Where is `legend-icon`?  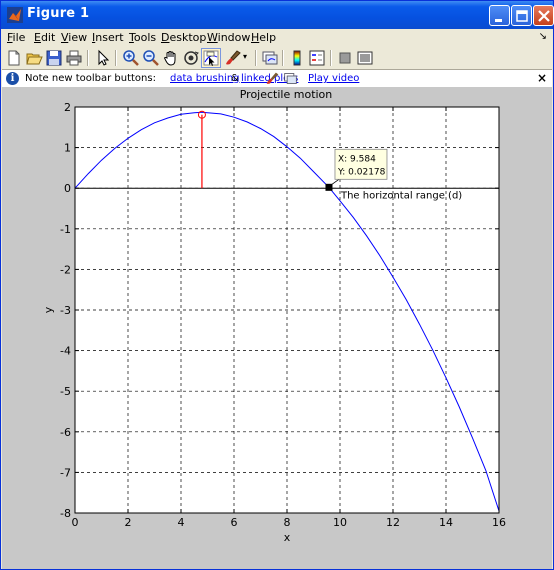
legend-icon is located at coordinates (317, 58).